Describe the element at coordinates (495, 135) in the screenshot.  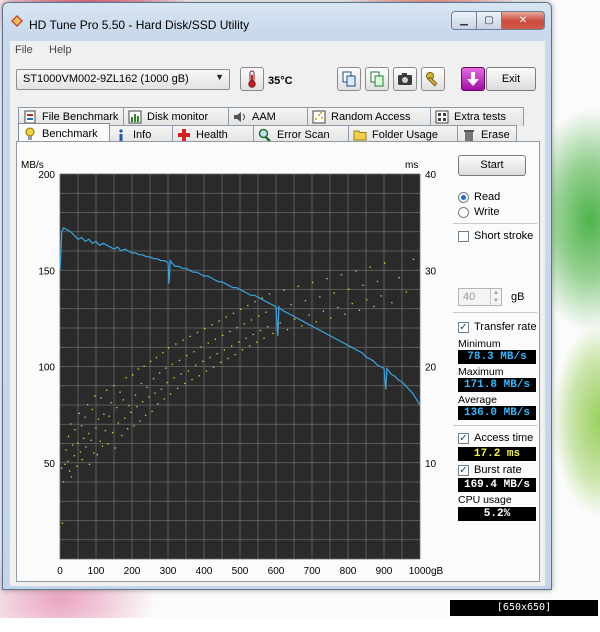
I see `tab-erase-label: Erase` at that location.